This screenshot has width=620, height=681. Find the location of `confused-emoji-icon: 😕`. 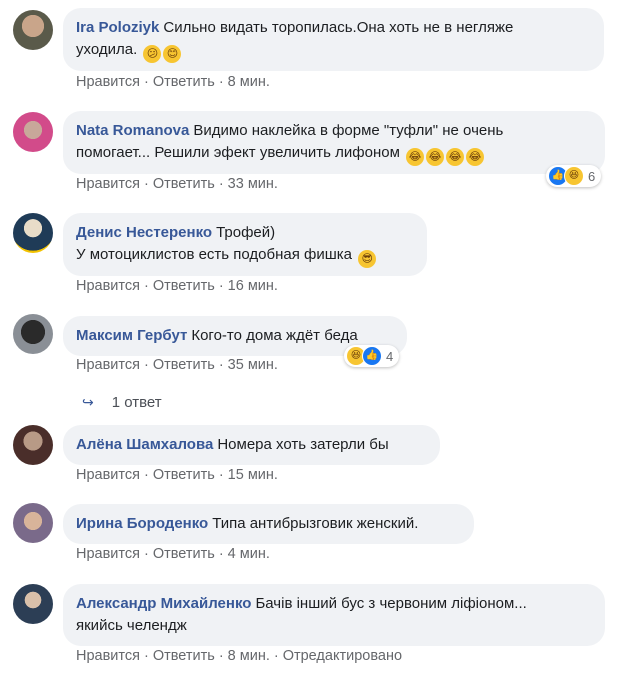

confused-emoji-icon: 😕 is located at coordinates (152, 54).